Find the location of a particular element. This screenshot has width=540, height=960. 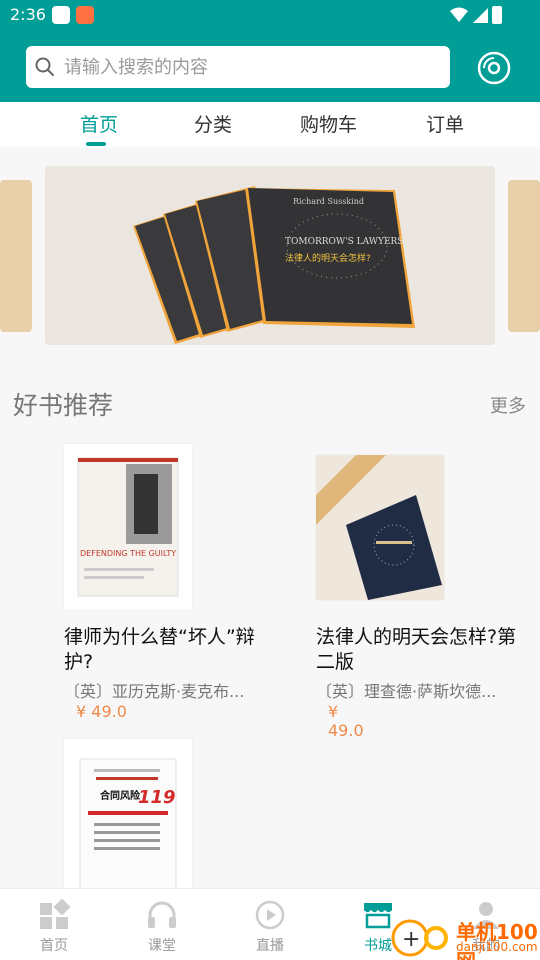

nav-label: 课堂 is located at coordinates (162, 946).